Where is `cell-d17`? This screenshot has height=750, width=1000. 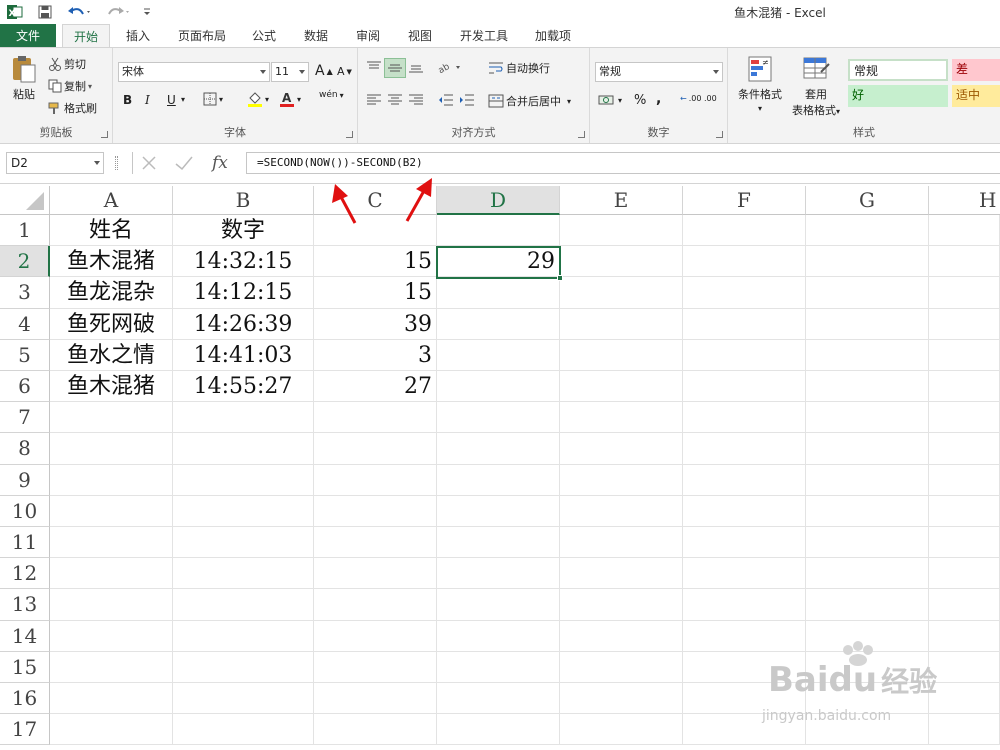 cell-d17 is located at coordinates (498, 730).